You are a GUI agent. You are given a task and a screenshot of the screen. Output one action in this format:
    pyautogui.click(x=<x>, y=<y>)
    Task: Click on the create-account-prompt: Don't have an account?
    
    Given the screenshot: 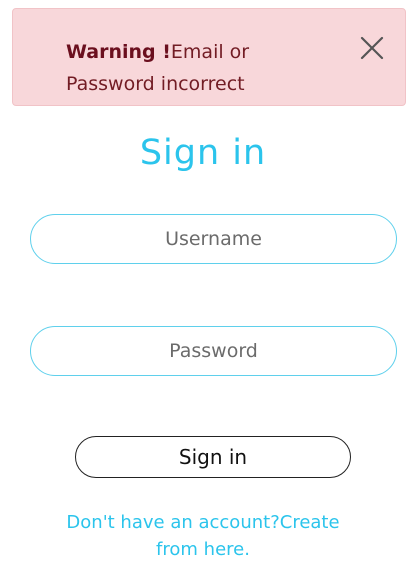 What is the action you would take?
    pyautogui.click(x=173, y=522)
    